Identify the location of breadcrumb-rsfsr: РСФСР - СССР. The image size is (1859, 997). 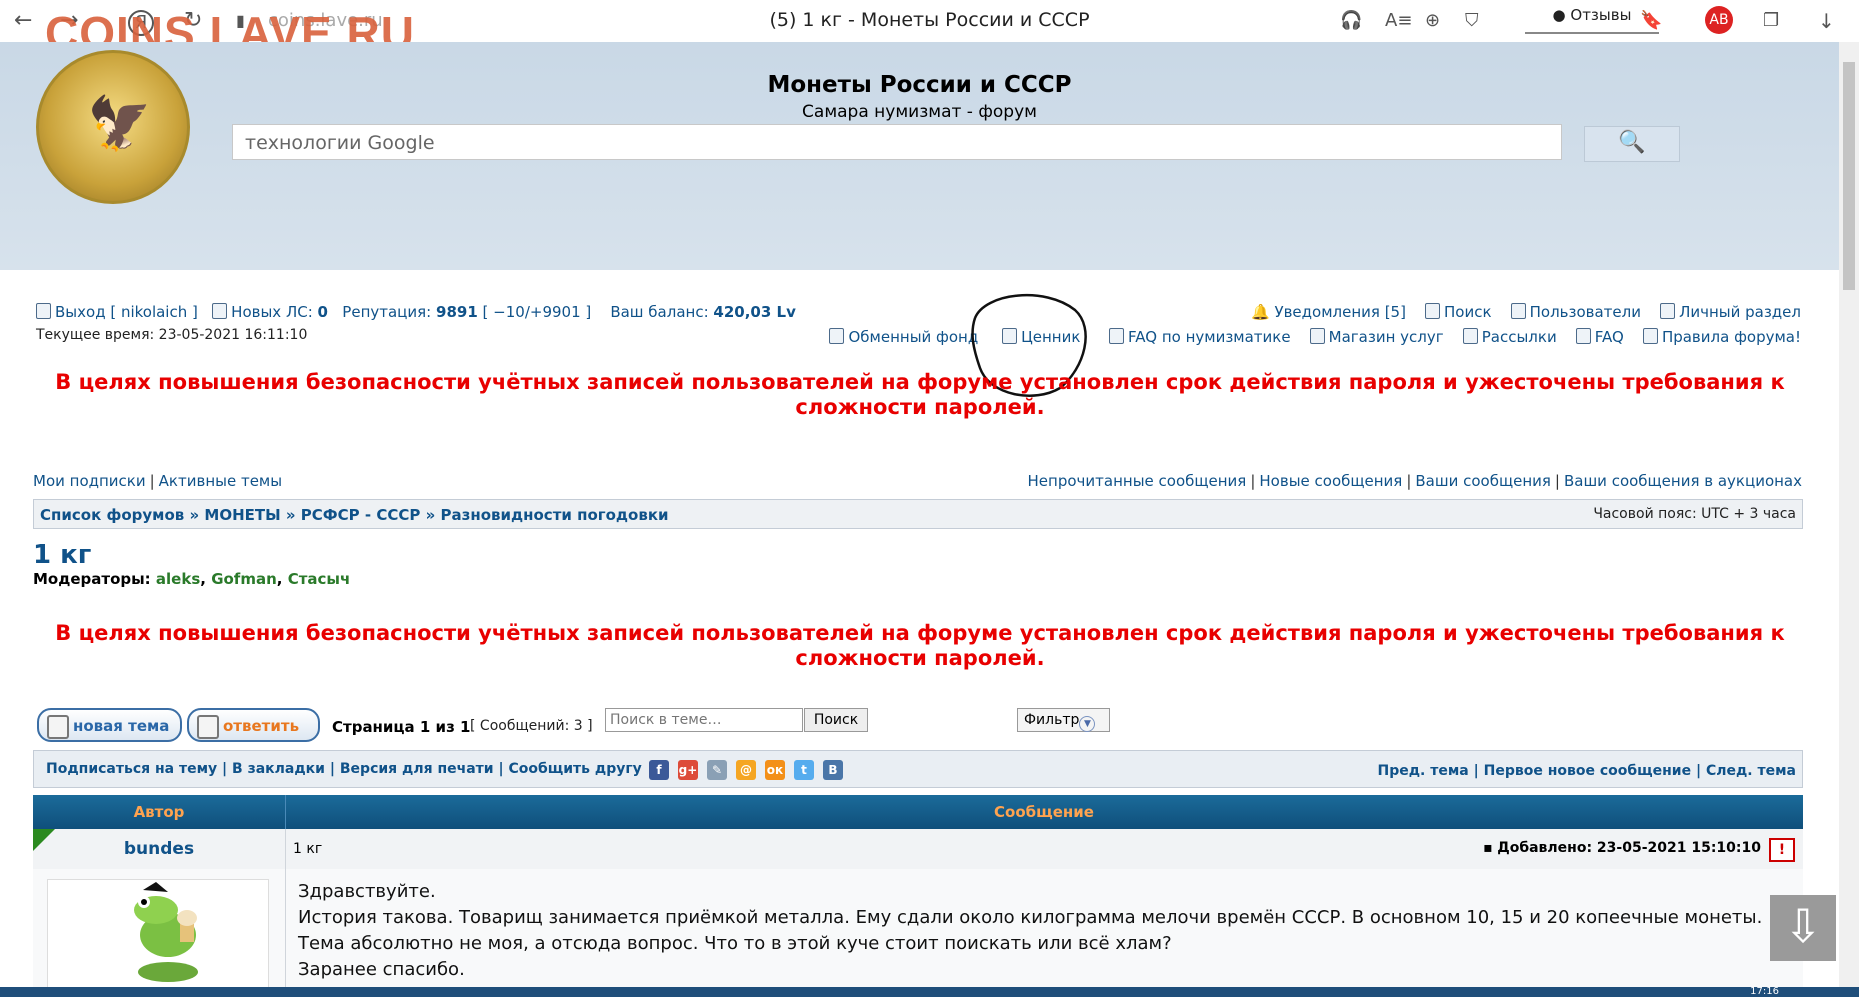
(361, 515).